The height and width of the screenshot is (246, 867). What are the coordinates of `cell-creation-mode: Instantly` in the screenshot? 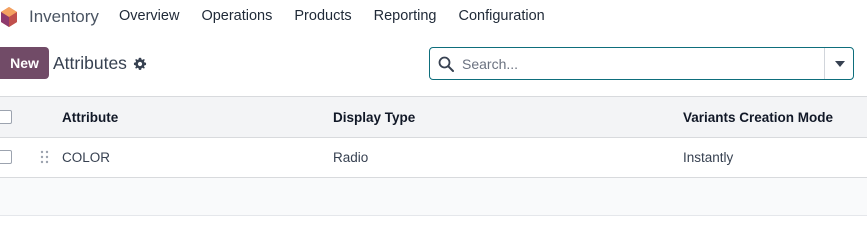 It's located at (708, 157).